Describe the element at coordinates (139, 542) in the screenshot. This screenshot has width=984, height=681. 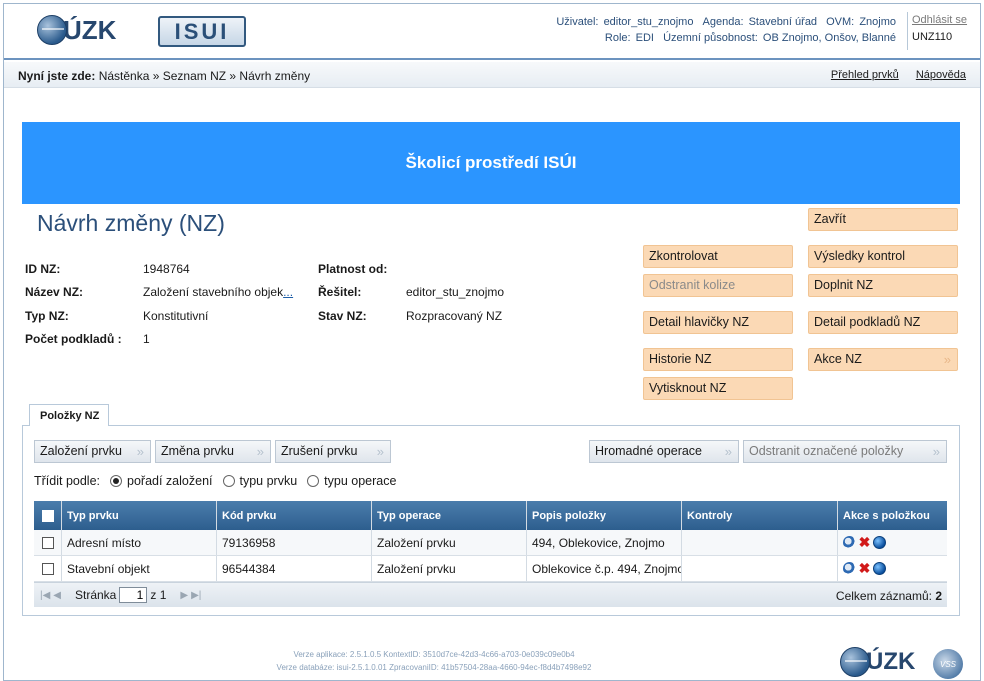
I see `cell-element-type: Adresní místo` at that location.